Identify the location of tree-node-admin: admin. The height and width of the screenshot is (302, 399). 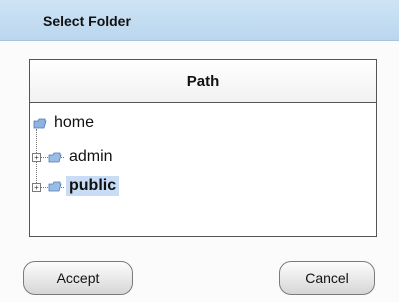
(82, 157).